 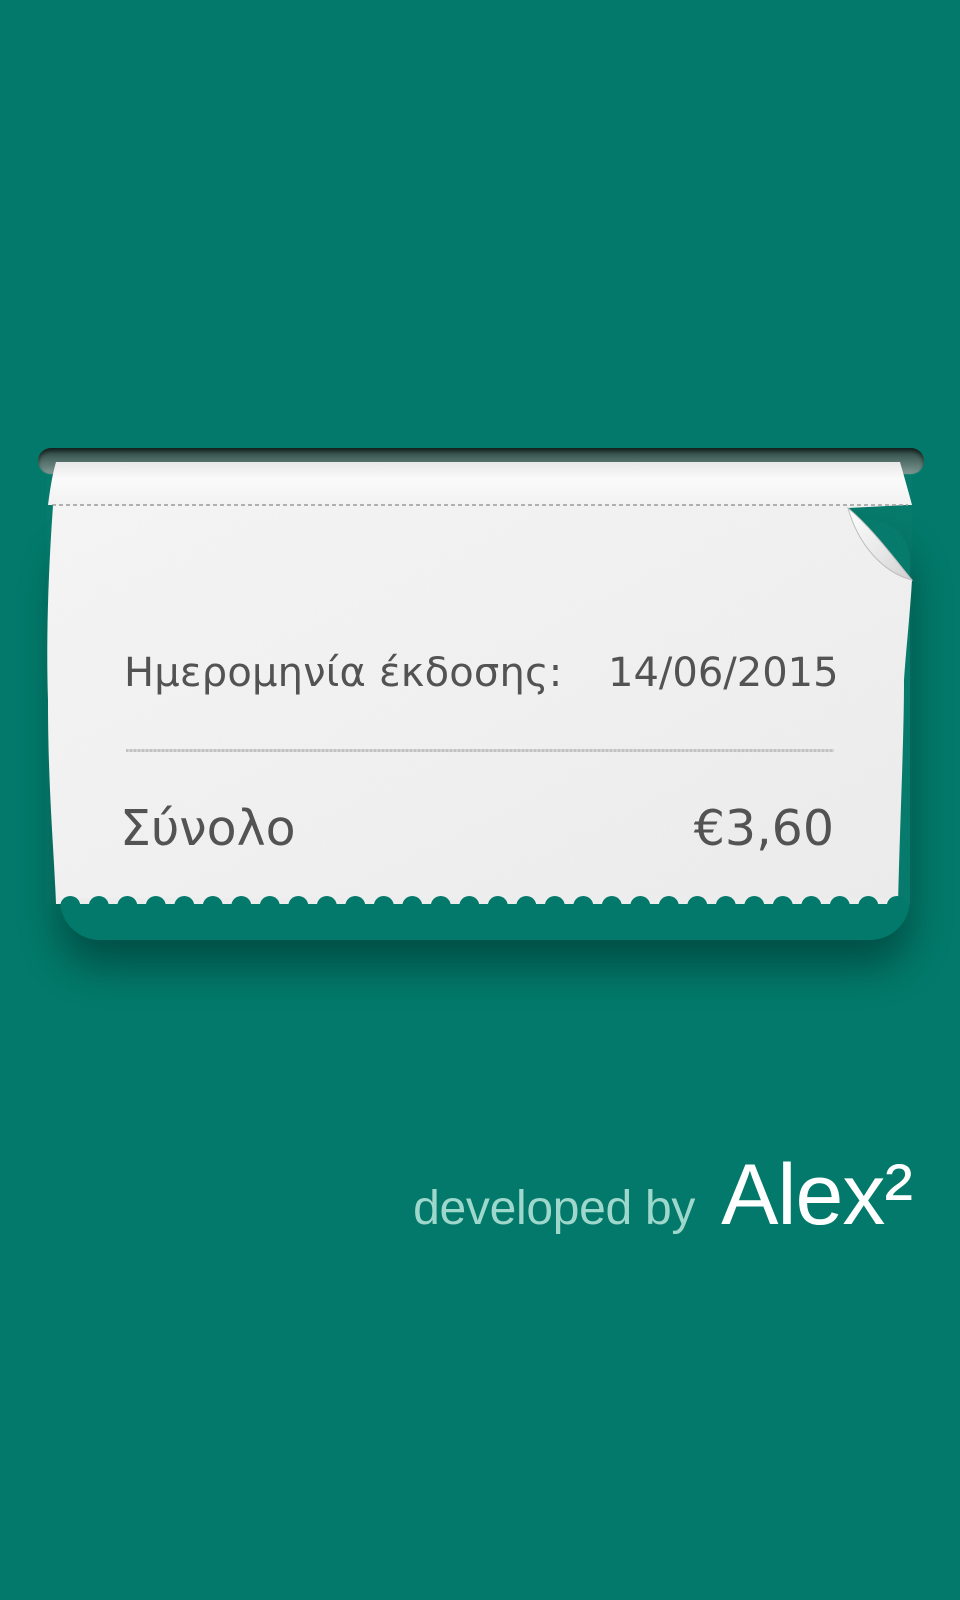 What do you see at coordinates (480, 750) in the screenshot?
I see `receipt-divider` at bounding box center [480, 750].